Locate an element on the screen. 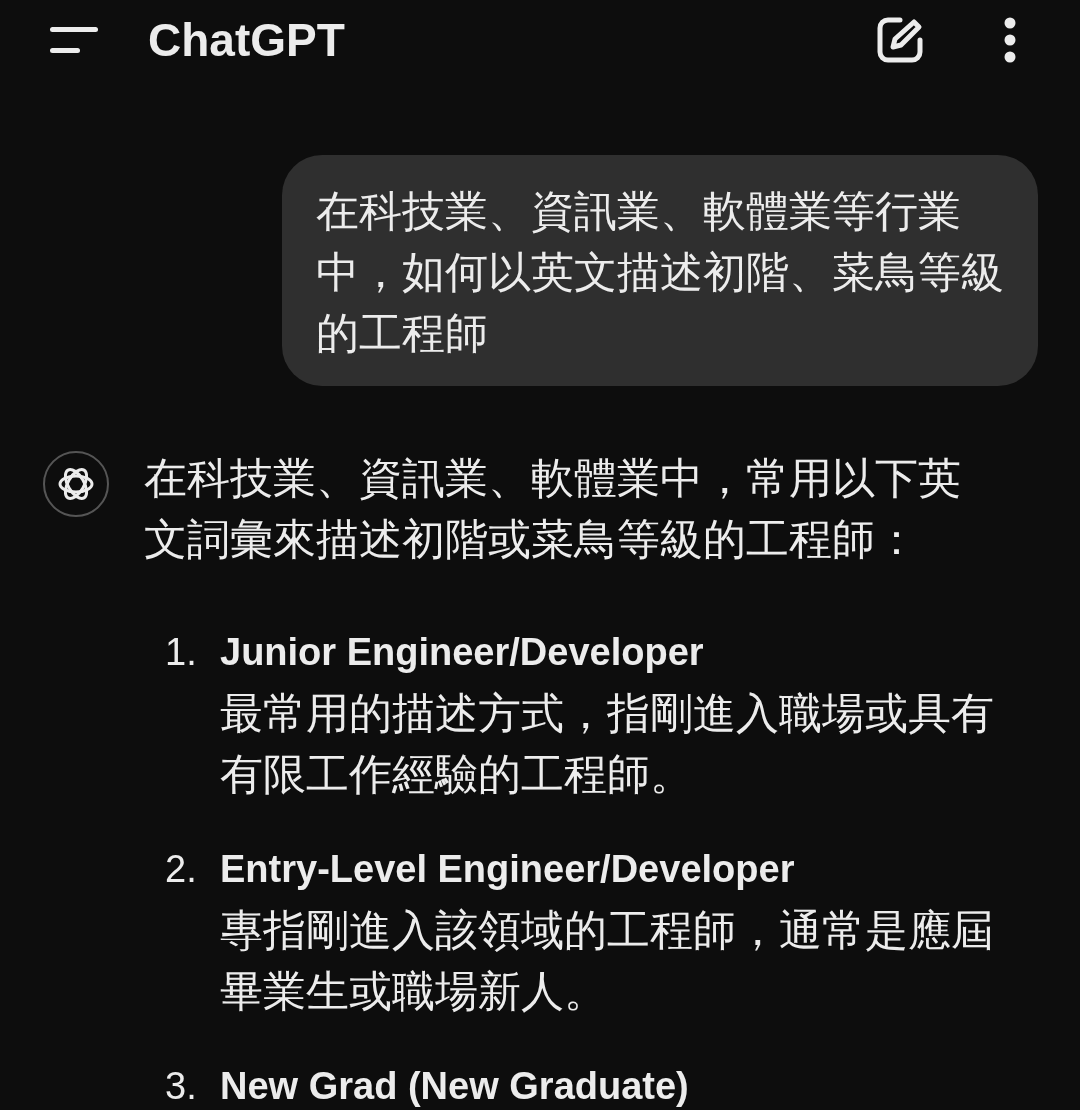  list-item-title: Entry-Level Engineer/Developer is located at coordinates (508, 869).